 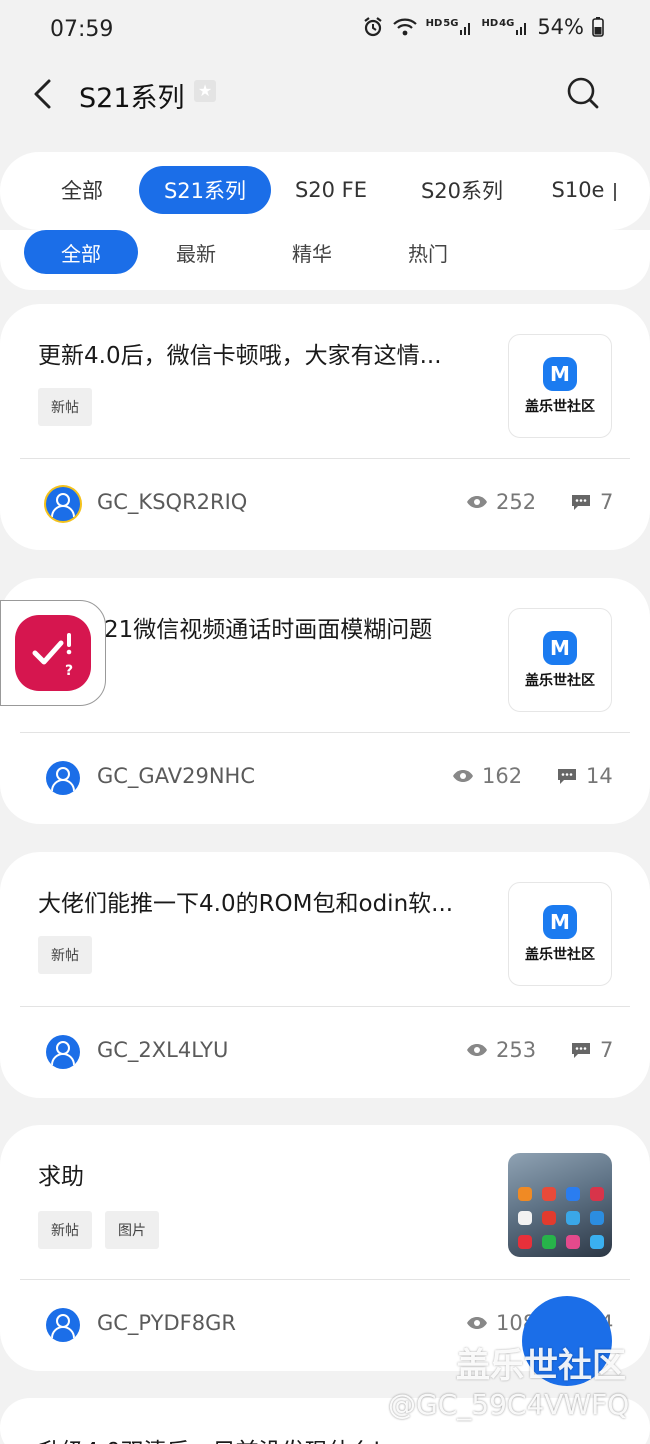 What do you see at coordinates (615, 192) in the screenshot?
I see `tab-scroll-divider` at bounding box center [615, 192].